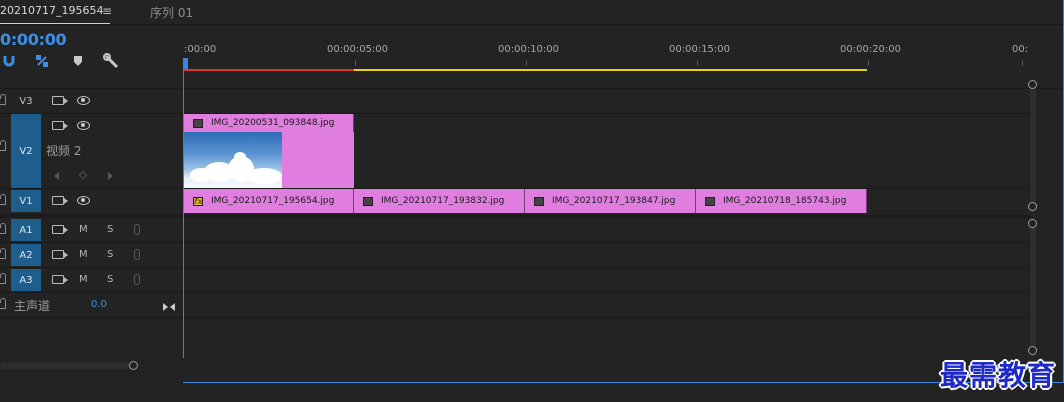 This screenshot has height=402, width=1064. What do you see at coordinates (26, 230) in the screenshot?
I see `track-target-a1: A1` at bounding box center [26, 230].